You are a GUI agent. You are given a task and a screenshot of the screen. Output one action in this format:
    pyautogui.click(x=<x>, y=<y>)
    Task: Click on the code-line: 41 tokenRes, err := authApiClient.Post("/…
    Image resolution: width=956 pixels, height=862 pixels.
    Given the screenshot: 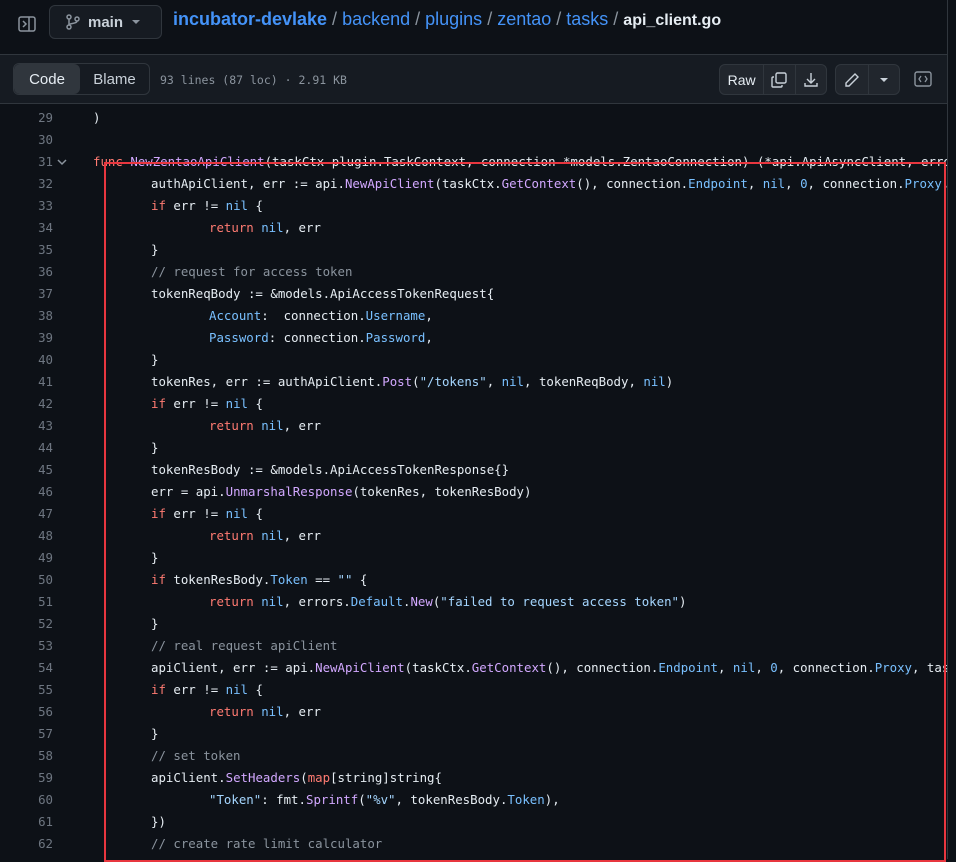 What is the action you would take?
    pyautogui.click(x=473, y=382)
    